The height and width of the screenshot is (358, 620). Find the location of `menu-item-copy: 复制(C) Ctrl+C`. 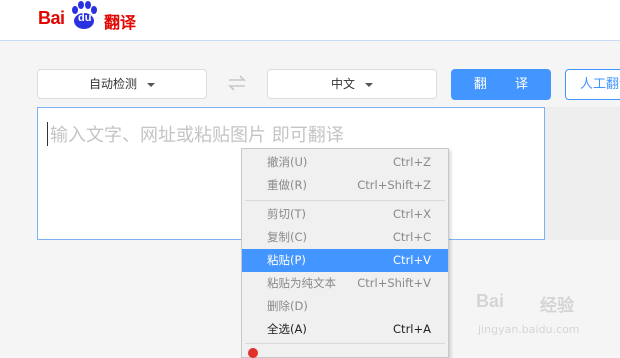

menu-item-copy: 复制(C) Ctrl+C is located at coordinates (345, 237).